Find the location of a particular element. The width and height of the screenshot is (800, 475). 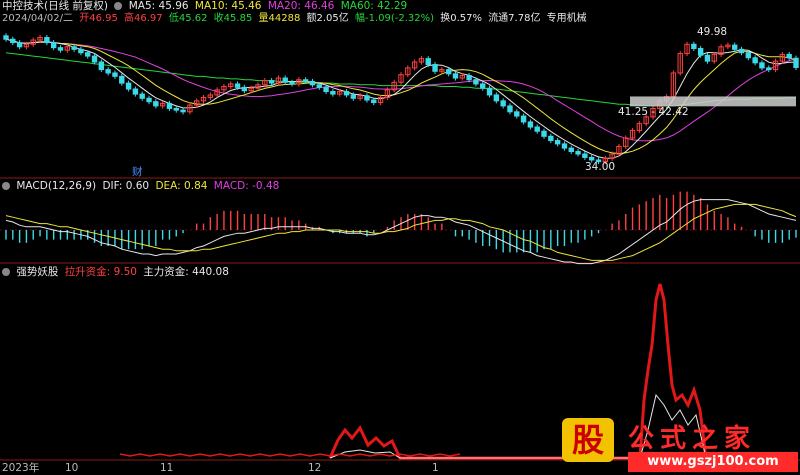

dea-line is located at coordinates (401, 232).